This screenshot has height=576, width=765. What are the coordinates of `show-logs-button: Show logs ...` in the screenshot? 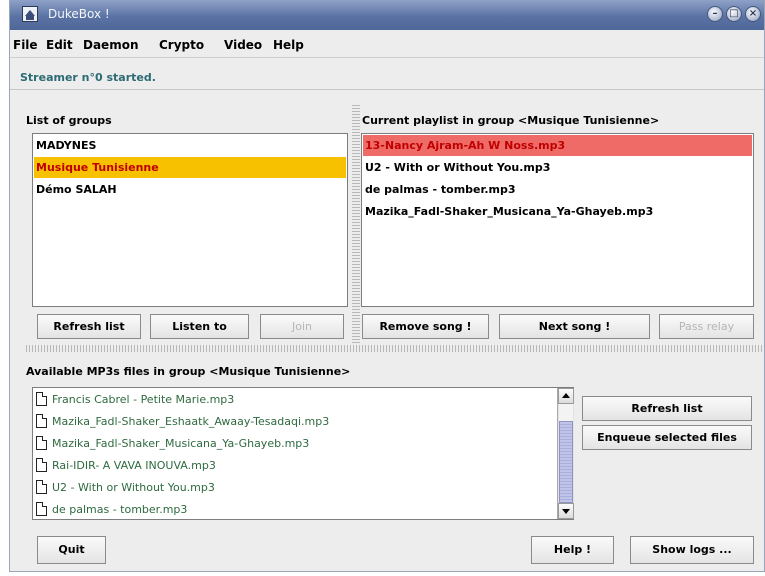 It's located at (692, 550).